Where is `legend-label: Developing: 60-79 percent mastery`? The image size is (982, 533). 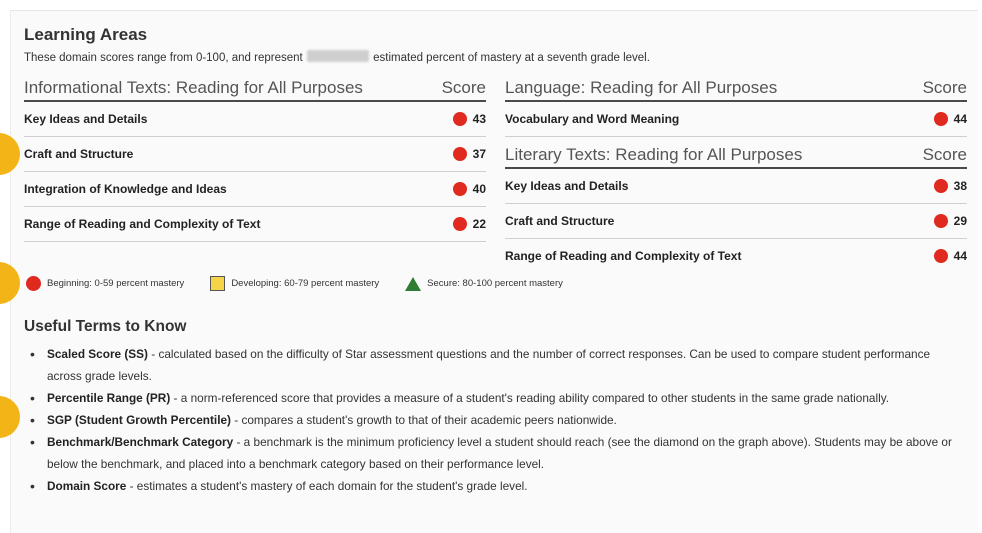 legend-label: Developing: 60-79 percent mastery is located at coordinates (305, 283).